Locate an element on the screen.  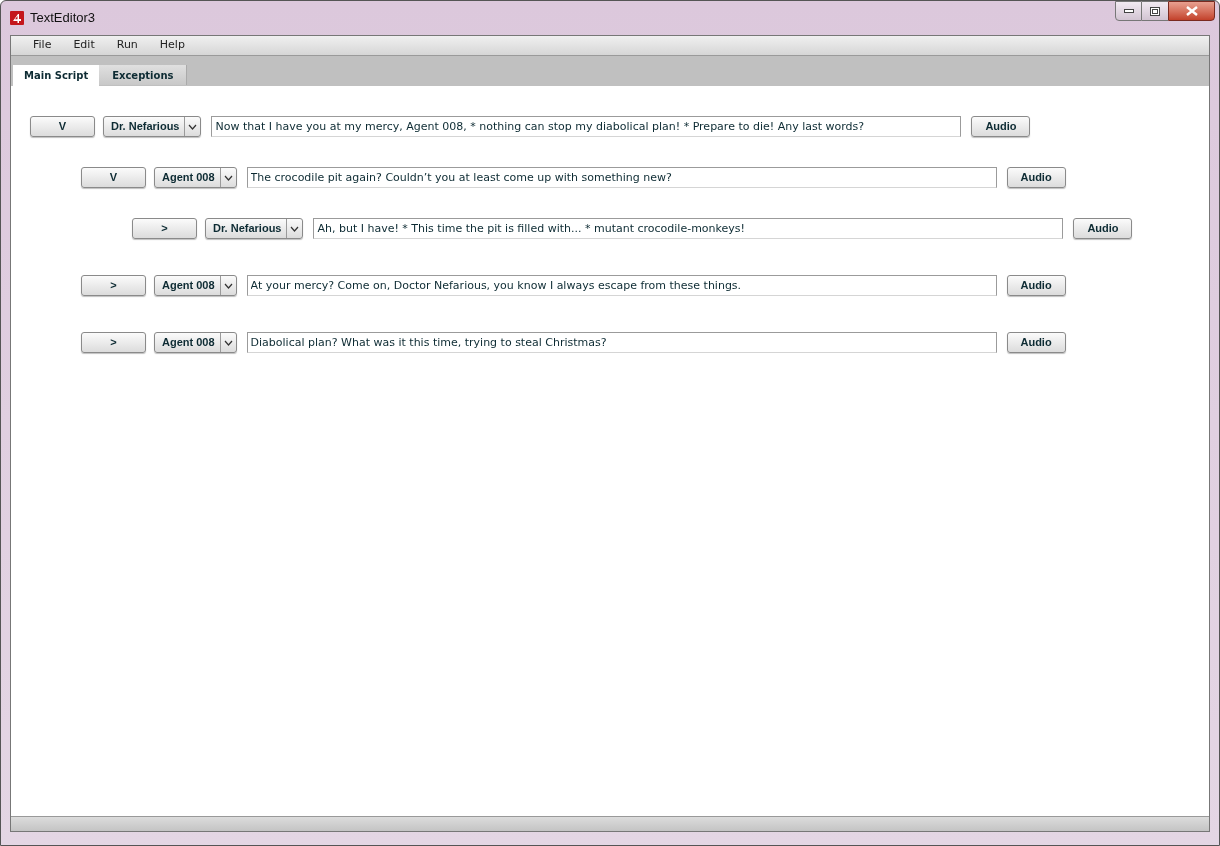
maximize-icon is located at coordinates (1155, 11).